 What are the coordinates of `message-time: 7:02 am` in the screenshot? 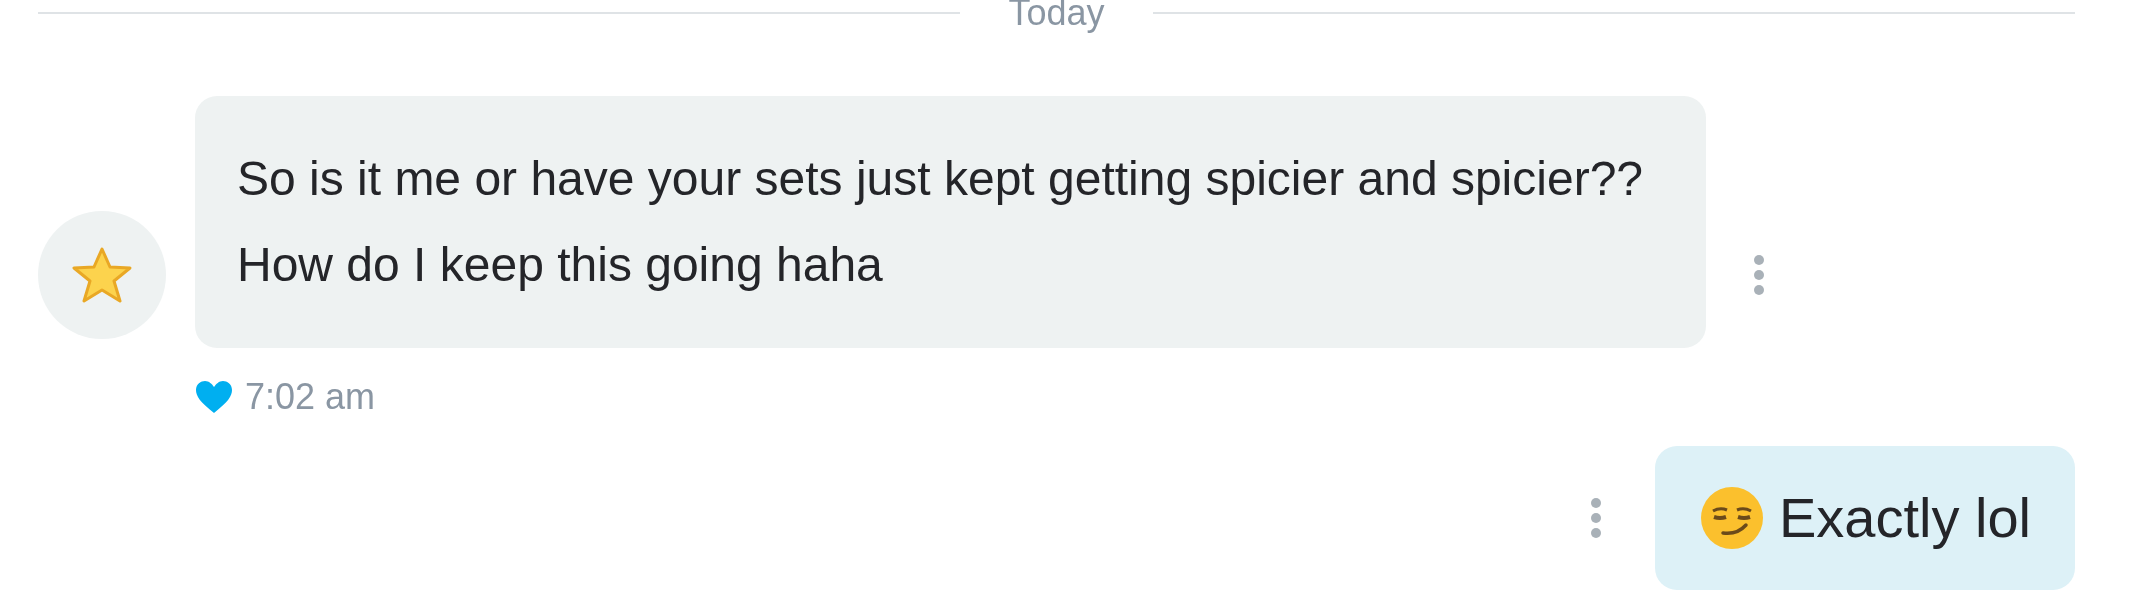 It's located at (310, 397).